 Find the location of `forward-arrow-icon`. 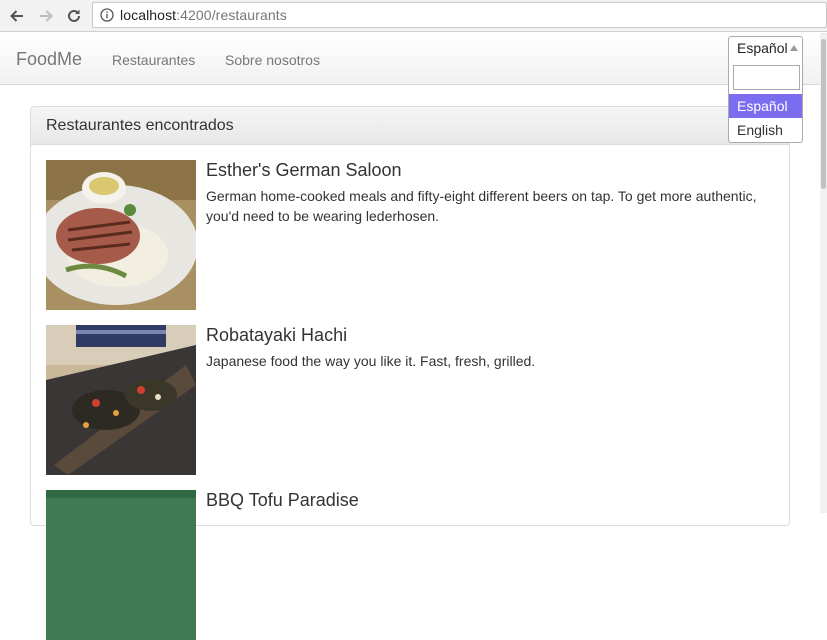

forward-arrow-icon is located at coordinates (46, 16).